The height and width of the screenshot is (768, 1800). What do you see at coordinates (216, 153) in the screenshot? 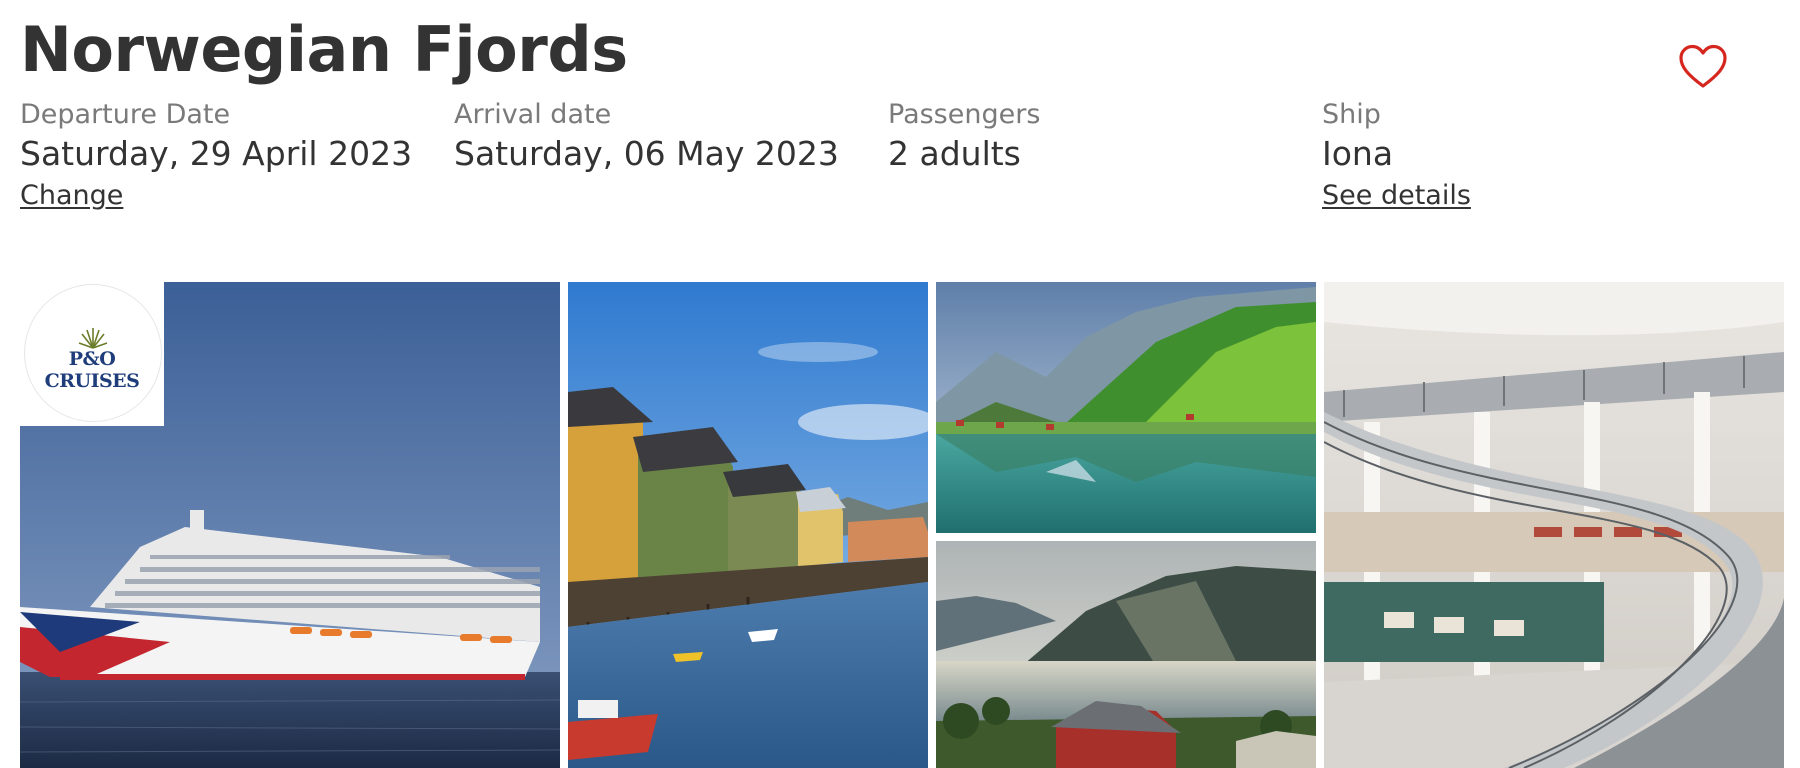
I see `departure-value: Saturday, 29 April 2023` at bounding box center [216, 153].